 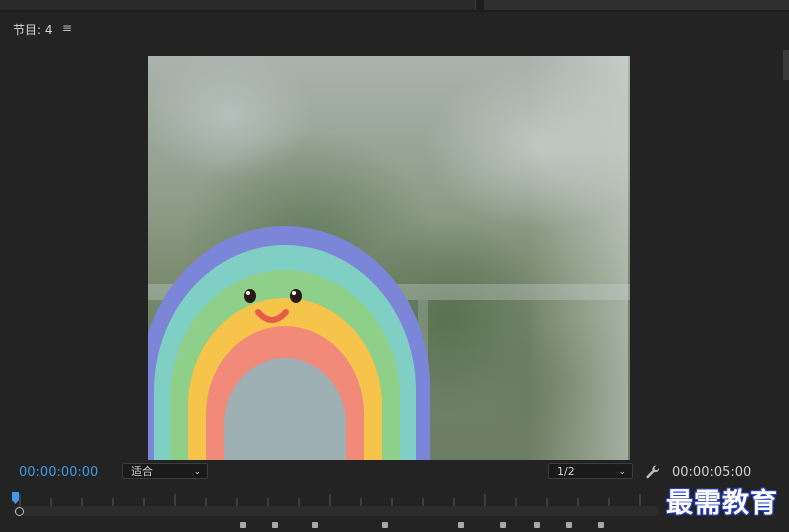 What do you see at coordinates (537, 525) in the screenshot?
I see `step-forward-button` at bounding box center [537, 525].